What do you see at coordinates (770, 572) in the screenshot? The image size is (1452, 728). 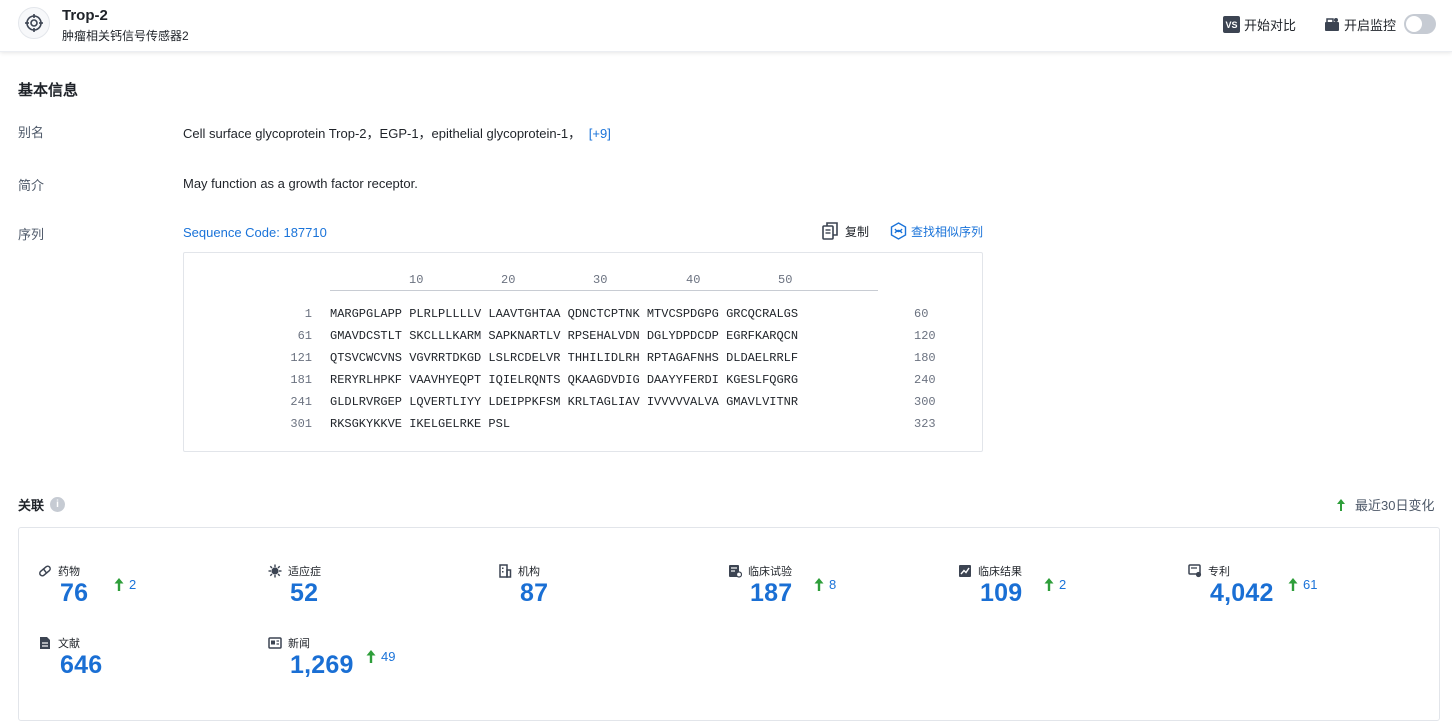 I see `stat-label-text: 临床试验` at bounding box center [770, 572].